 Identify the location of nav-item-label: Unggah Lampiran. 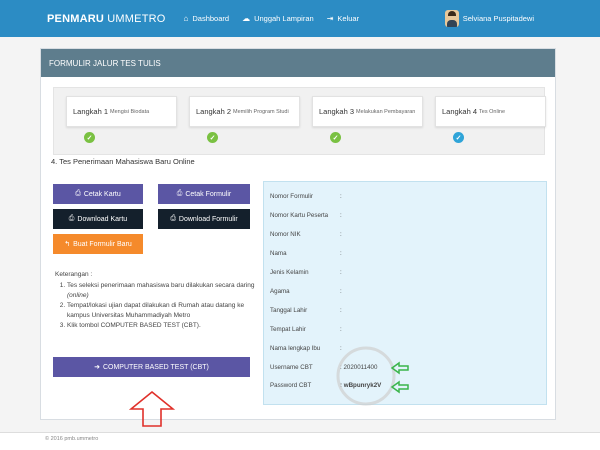
(284, 18).